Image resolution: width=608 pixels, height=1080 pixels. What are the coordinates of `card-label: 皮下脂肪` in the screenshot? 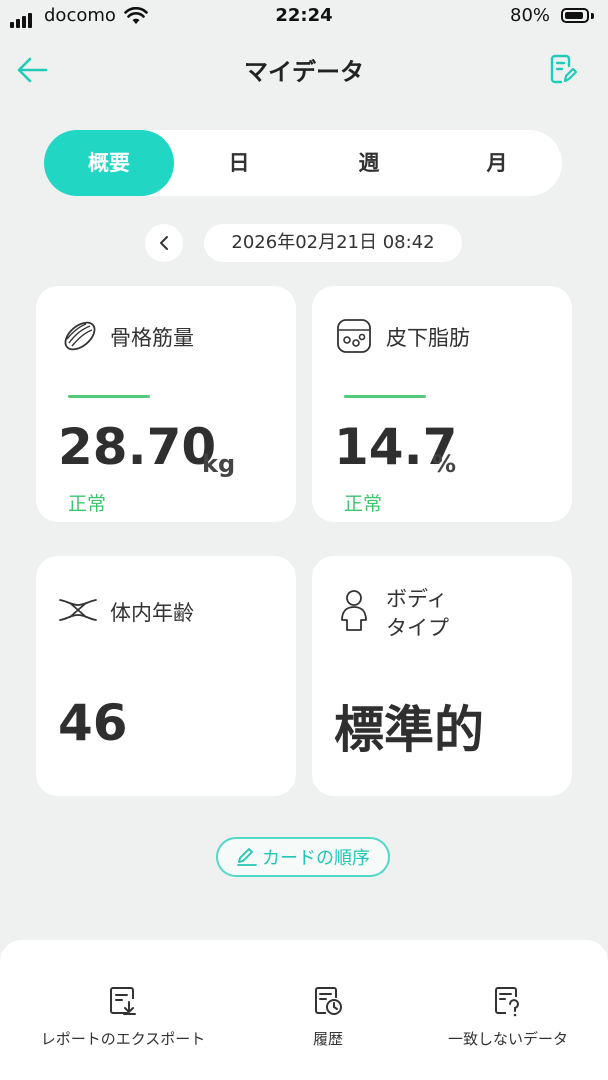 It's located at (428, 338).